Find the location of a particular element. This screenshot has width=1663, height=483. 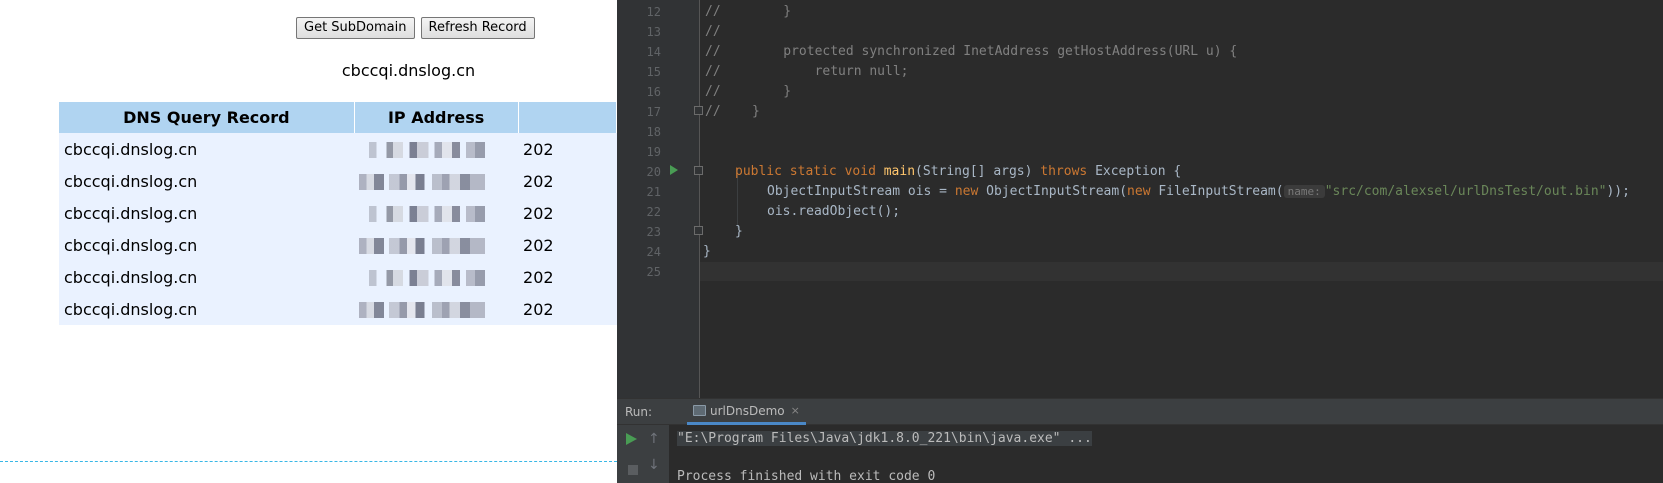

header-ip-address: IP Address is located at coordinates (436, 117).